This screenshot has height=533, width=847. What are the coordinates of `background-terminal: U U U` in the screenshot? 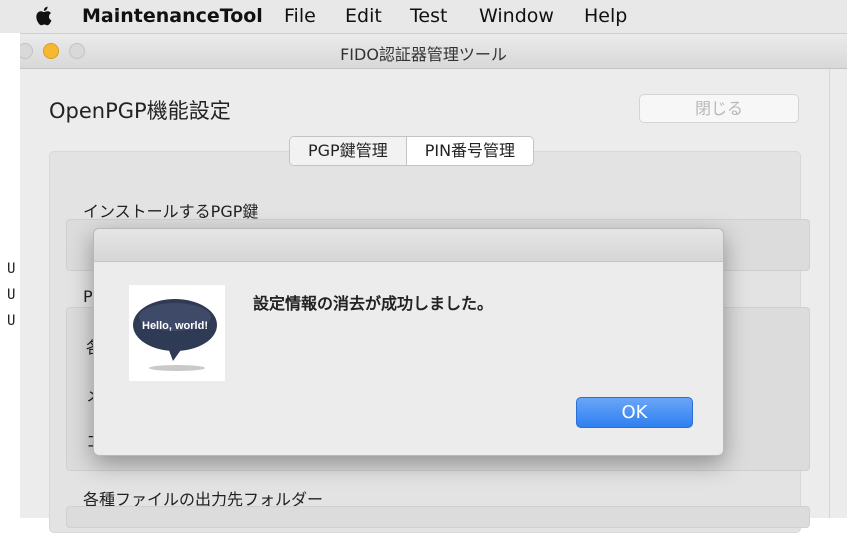 It's located at (10, 275).